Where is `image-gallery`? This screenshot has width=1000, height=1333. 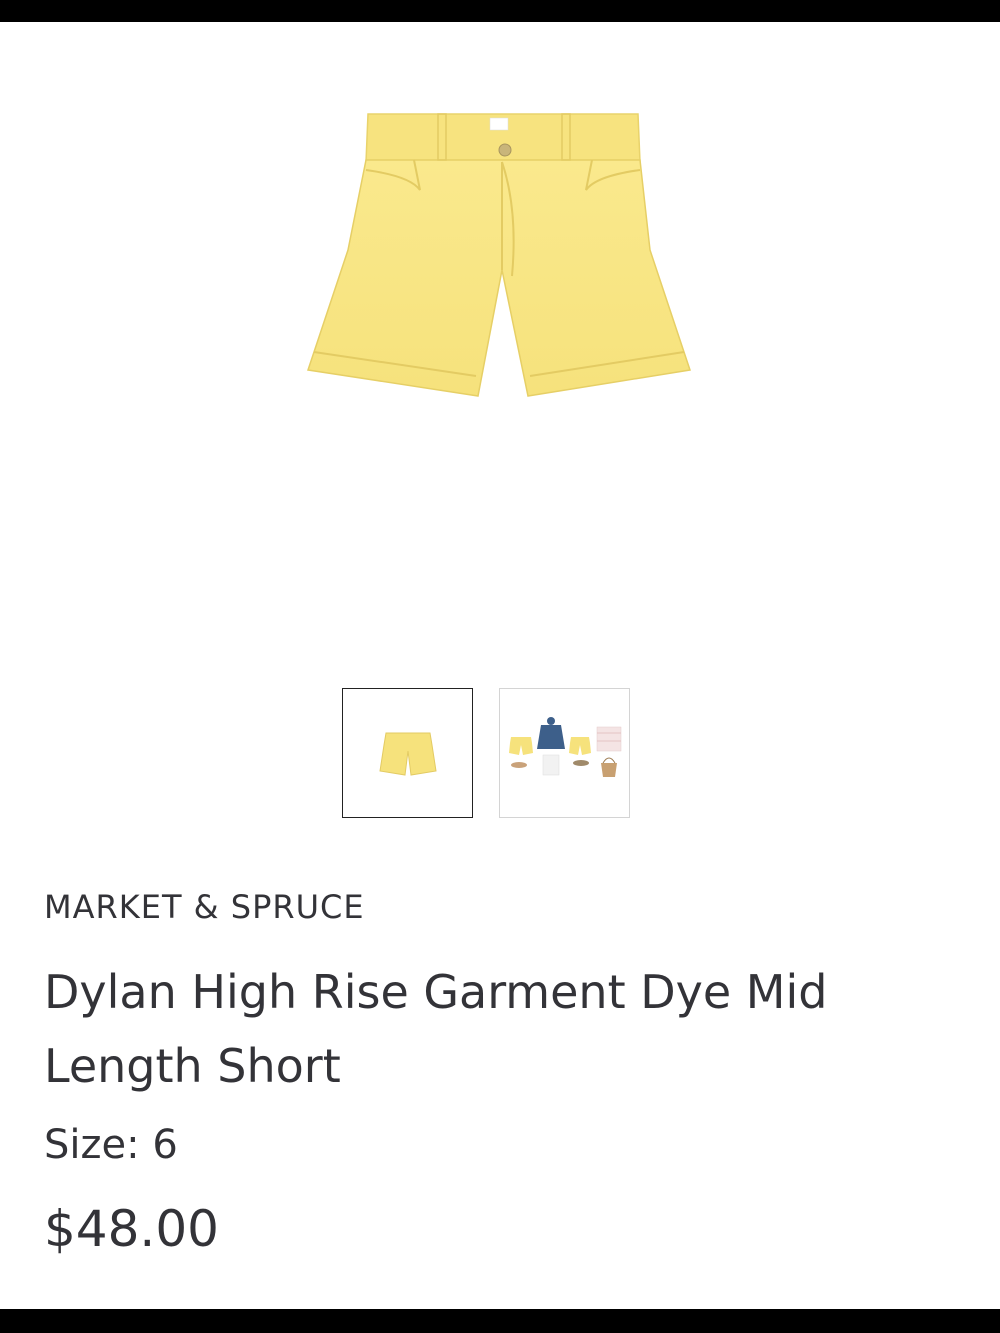
image-gallery is located at coordinates (486, 753).